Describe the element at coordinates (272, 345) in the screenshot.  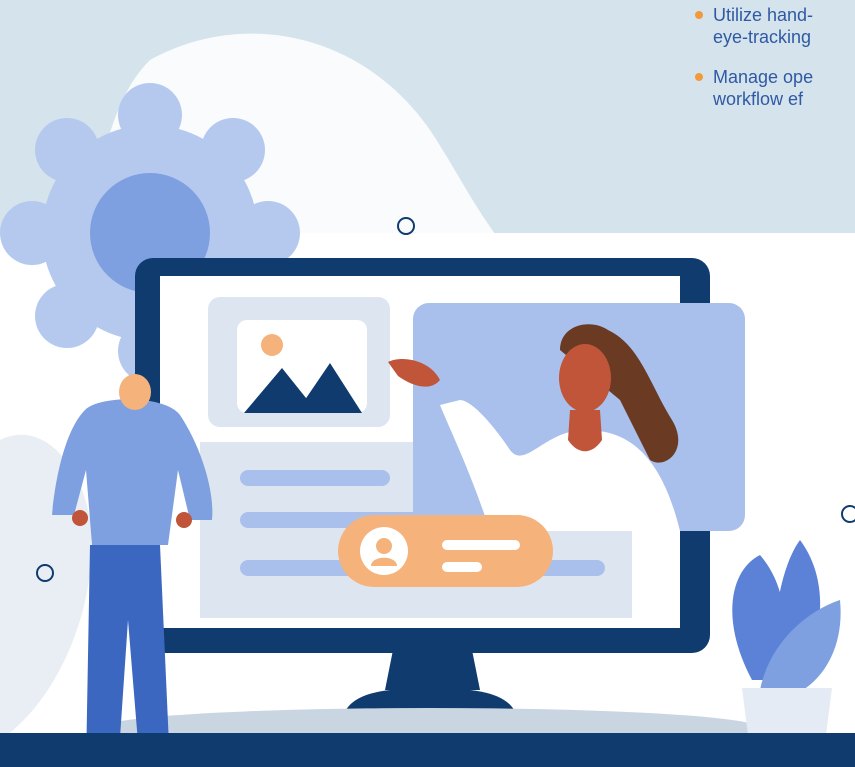
I see `sun-icon` at that location.